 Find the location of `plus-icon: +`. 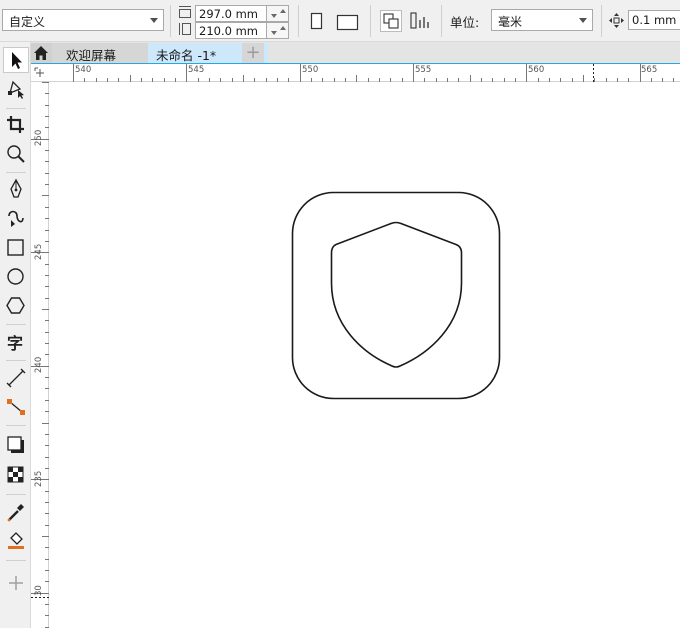

plus-icon: + is located at coordinates (253, 52).